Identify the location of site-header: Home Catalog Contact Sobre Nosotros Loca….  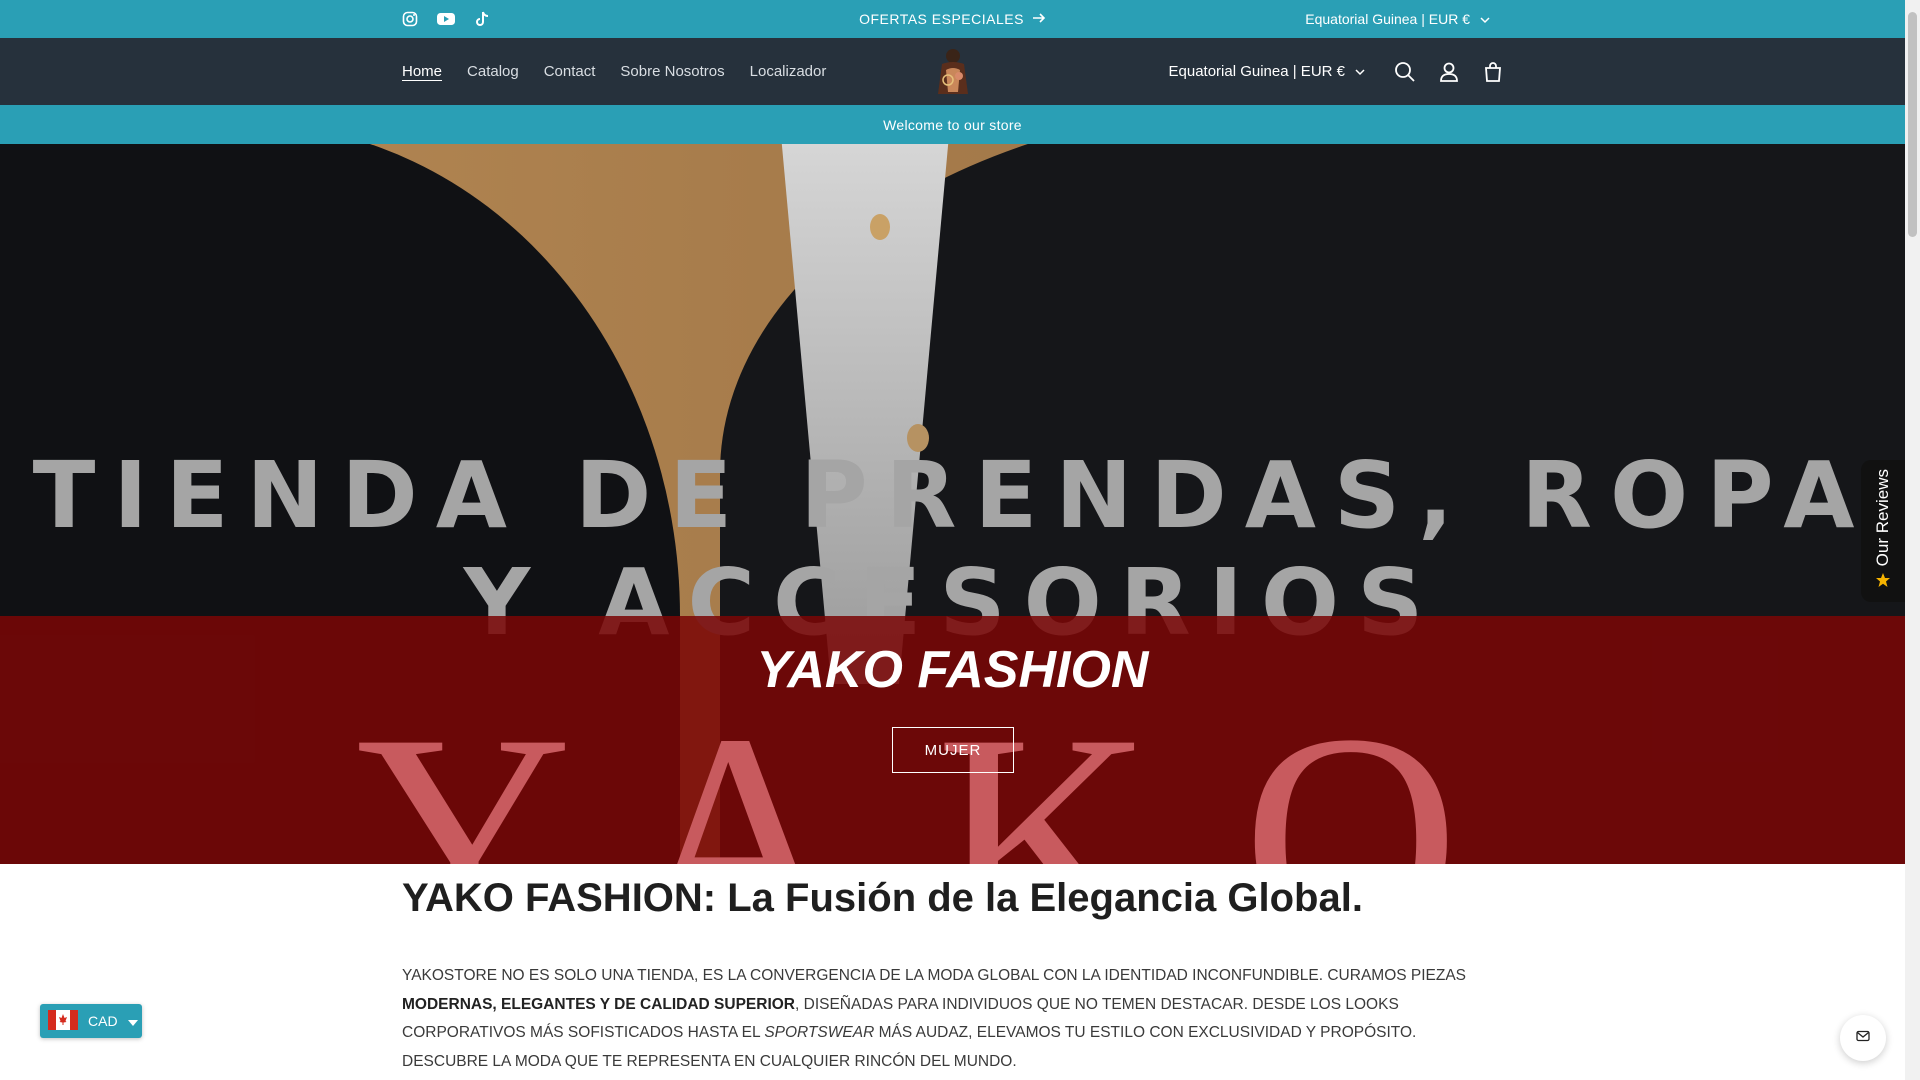
(952, 71).